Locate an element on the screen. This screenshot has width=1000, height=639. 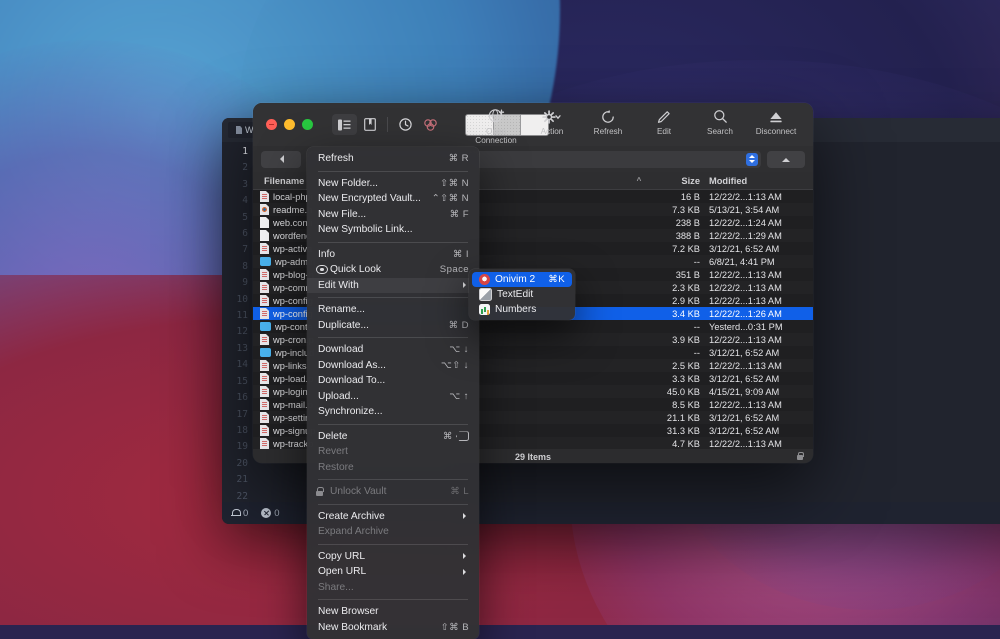
search-button: Search is located at coordinates (720, 126).